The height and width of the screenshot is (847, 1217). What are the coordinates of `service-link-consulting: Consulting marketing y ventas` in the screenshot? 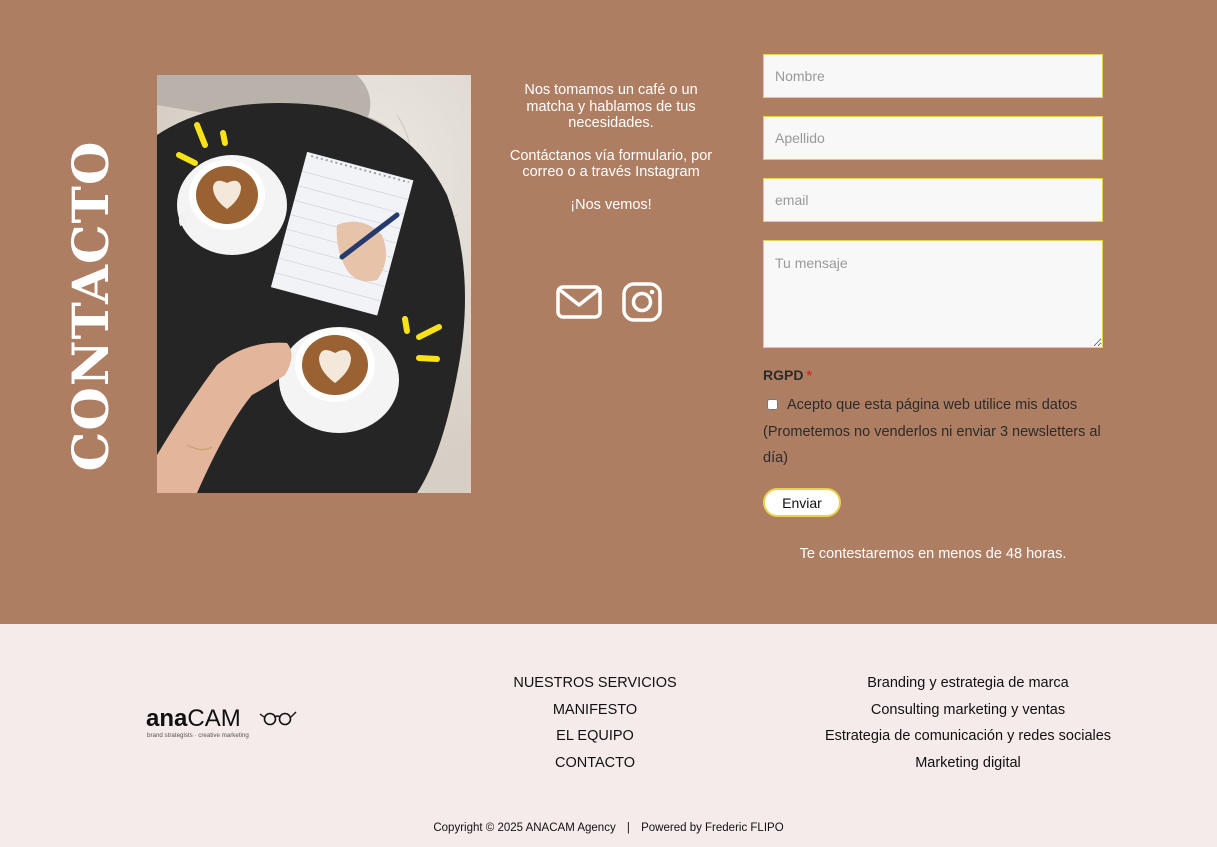 It's located at (968, 710).